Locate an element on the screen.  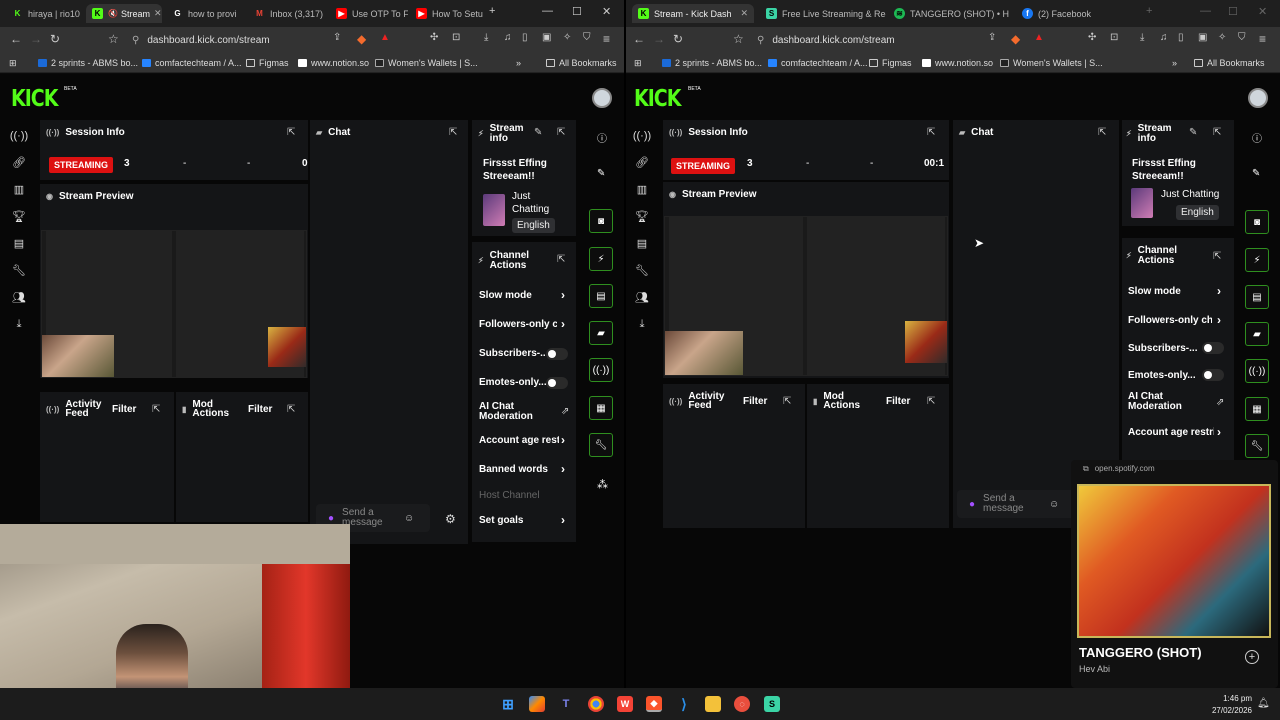
user-avatar is located at coordinates (1258, 98).